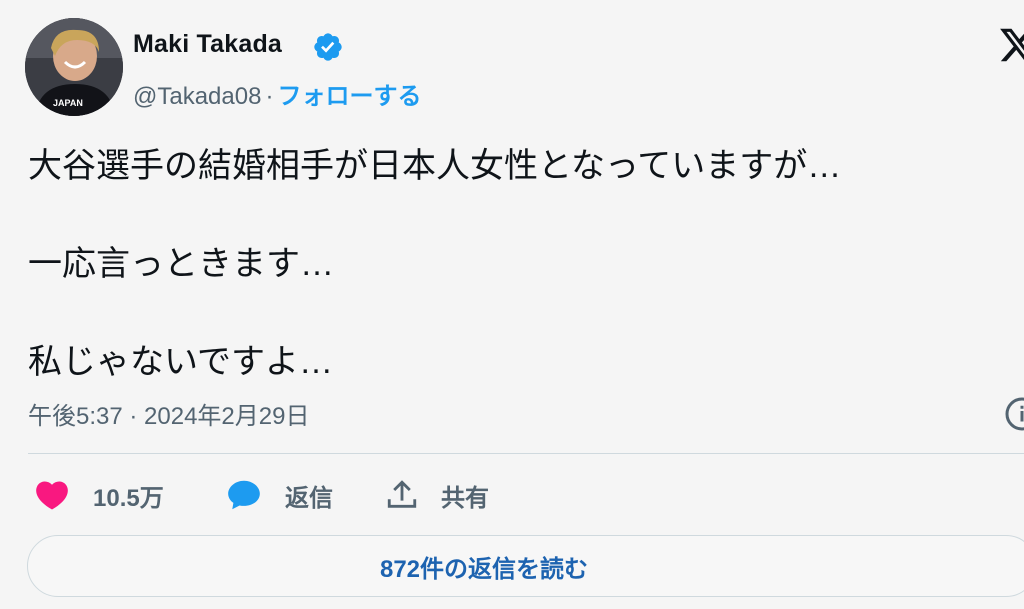 This screenshot has height=609, width=1024. I want to click on like-button: 10.5万, so click(98, 495).